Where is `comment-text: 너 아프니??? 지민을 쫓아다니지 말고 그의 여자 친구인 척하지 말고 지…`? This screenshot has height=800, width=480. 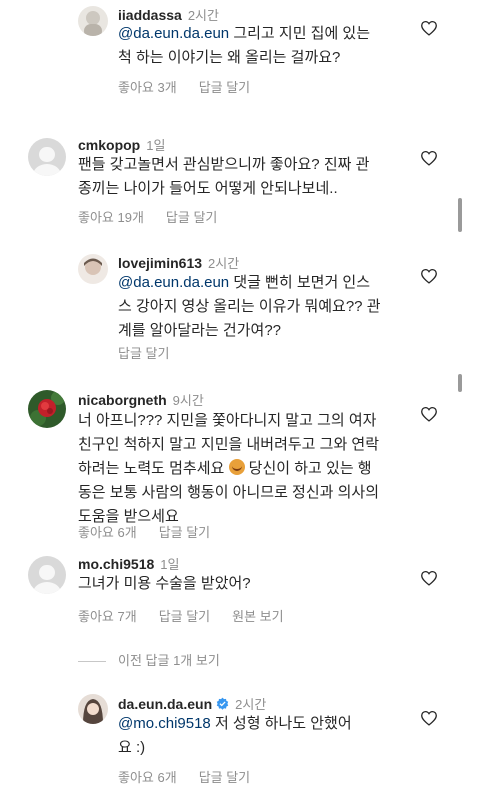
comment-text: 너 아프니??? 지민을 쫓아다니지 말고 그의 여자 친구인 척하지 말고 지… is located at coordinates (229, 468).